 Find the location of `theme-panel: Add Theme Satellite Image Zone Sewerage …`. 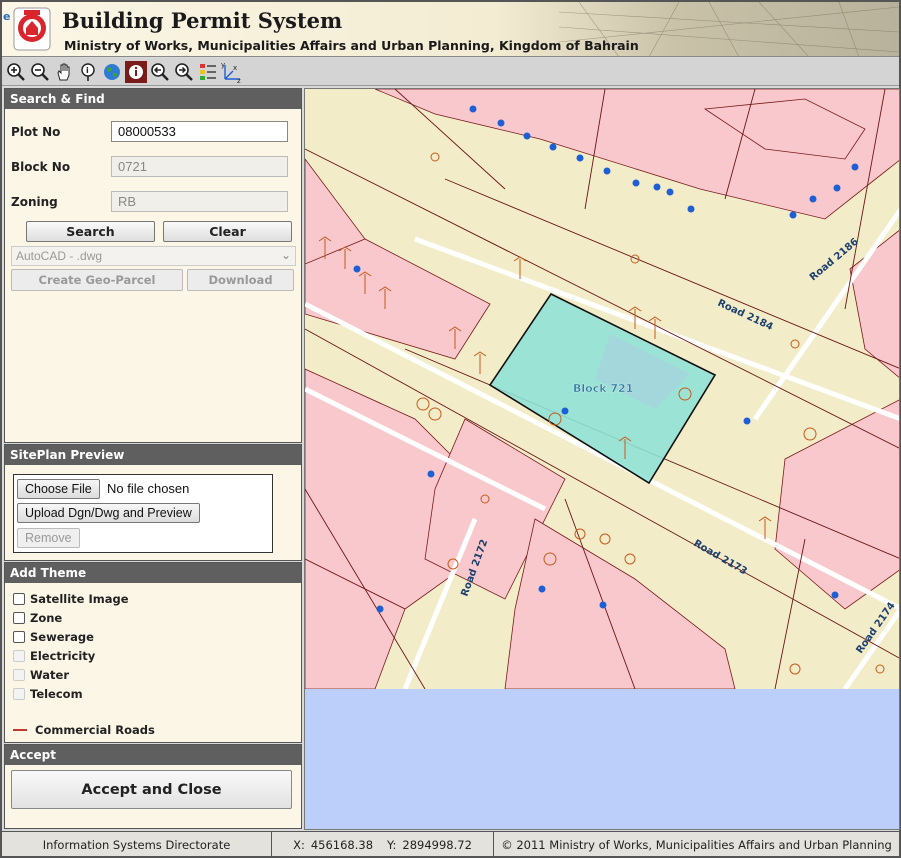

theme-panel: Add Theme Satellite Image Zone Sewerage … is located at coordinates (153, 652).